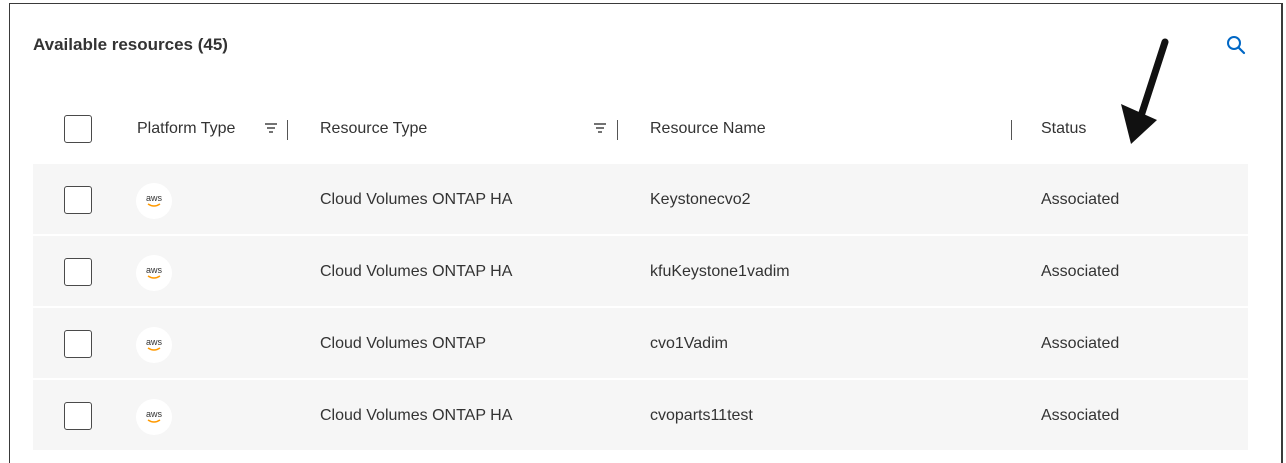  I want to click on column-header-resource-name: Resource Name, so click(708, 129).